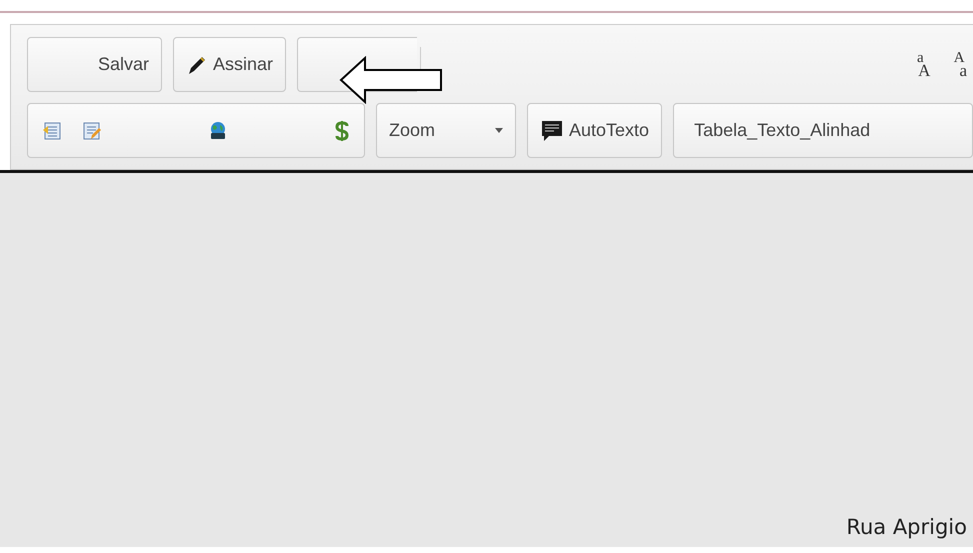  I want to click on caret-icon, so click(499, 130).